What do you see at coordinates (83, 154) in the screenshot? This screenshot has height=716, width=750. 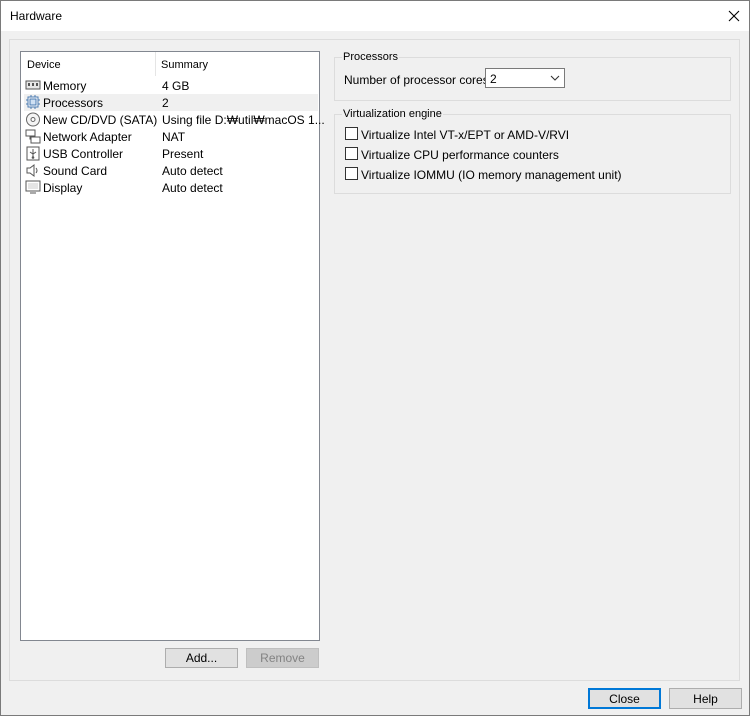 I see `device-name: USB Controller` at bounding box center [83, 154].